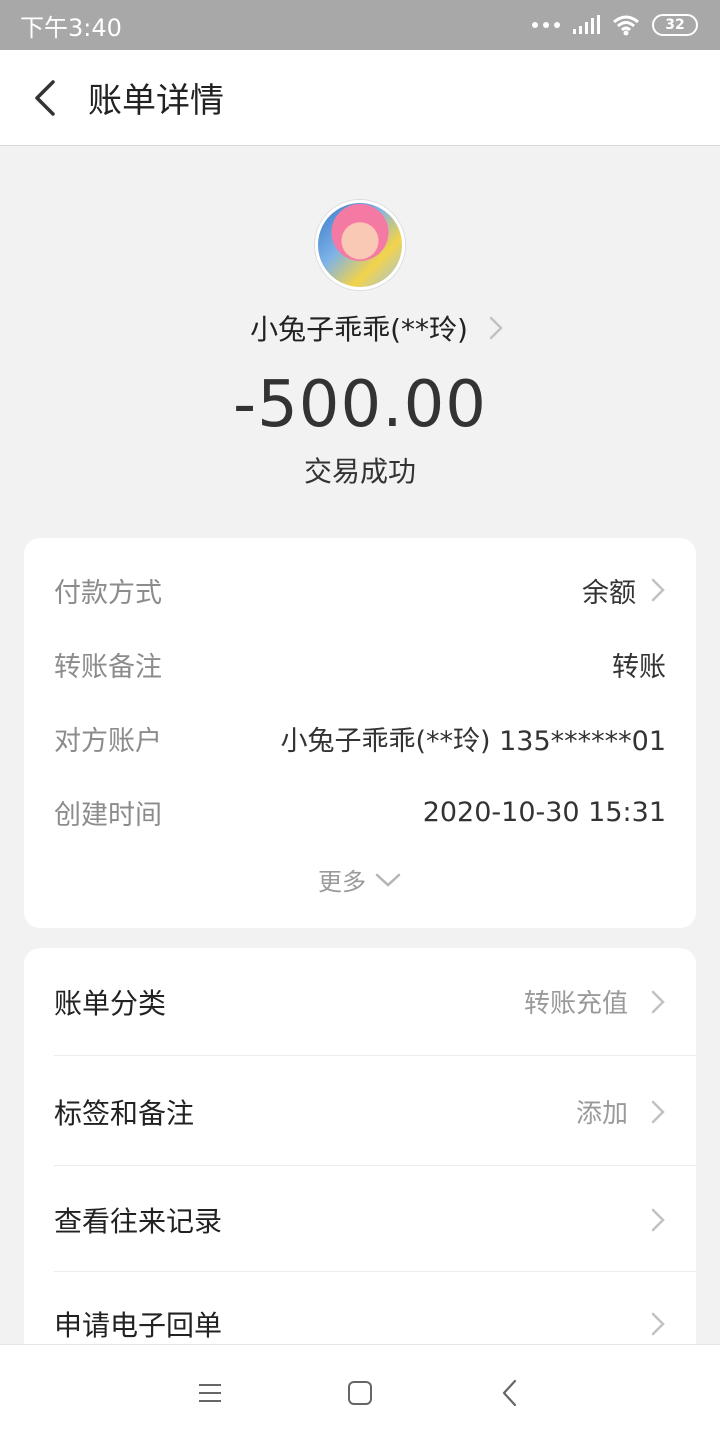 This screenshot has width=720, height=1440. What do you see at coordinates (359, 471) in the screenshot?
I see `transaction-status: 交易成功` at bounding box center [359, 471].